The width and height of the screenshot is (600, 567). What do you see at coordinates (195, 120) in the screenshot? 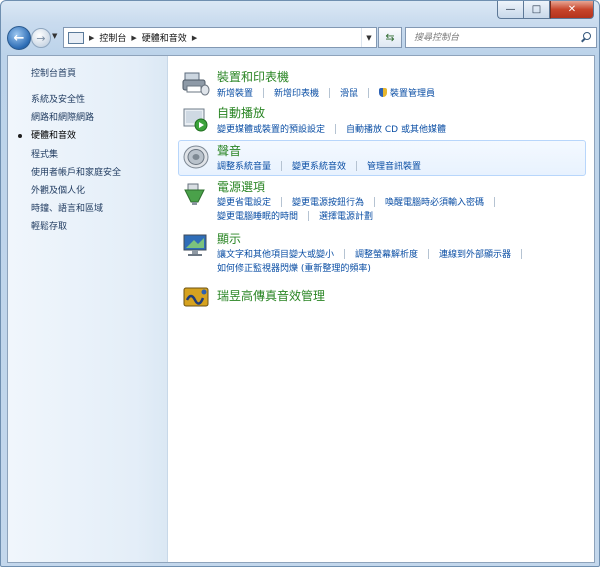
I see `autoplay-icon` at bounding box center [195, 120].